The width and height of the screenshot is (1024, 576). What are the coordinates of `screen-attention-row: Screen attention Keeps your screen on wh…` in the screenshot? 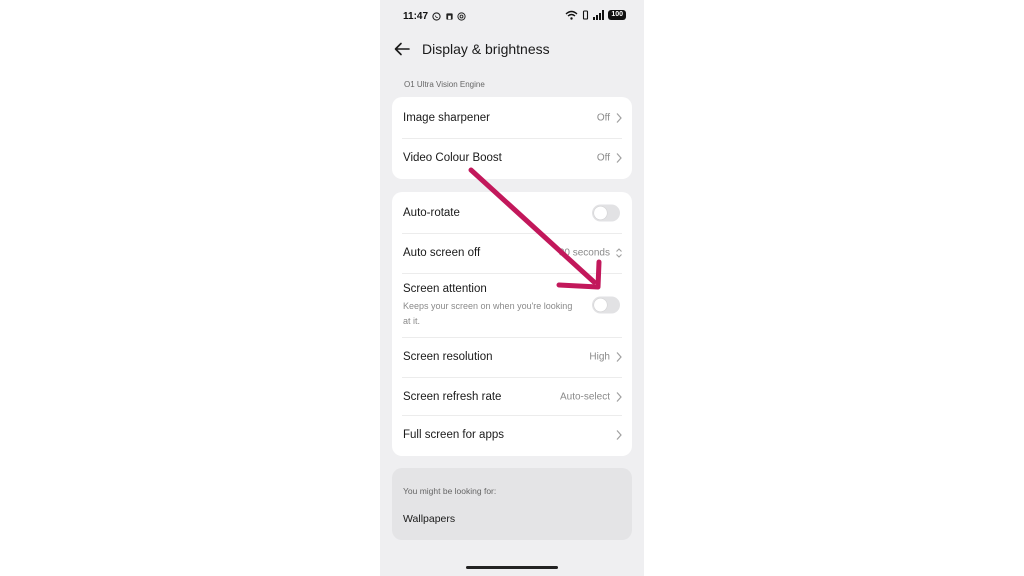 It's located at (512, 305).